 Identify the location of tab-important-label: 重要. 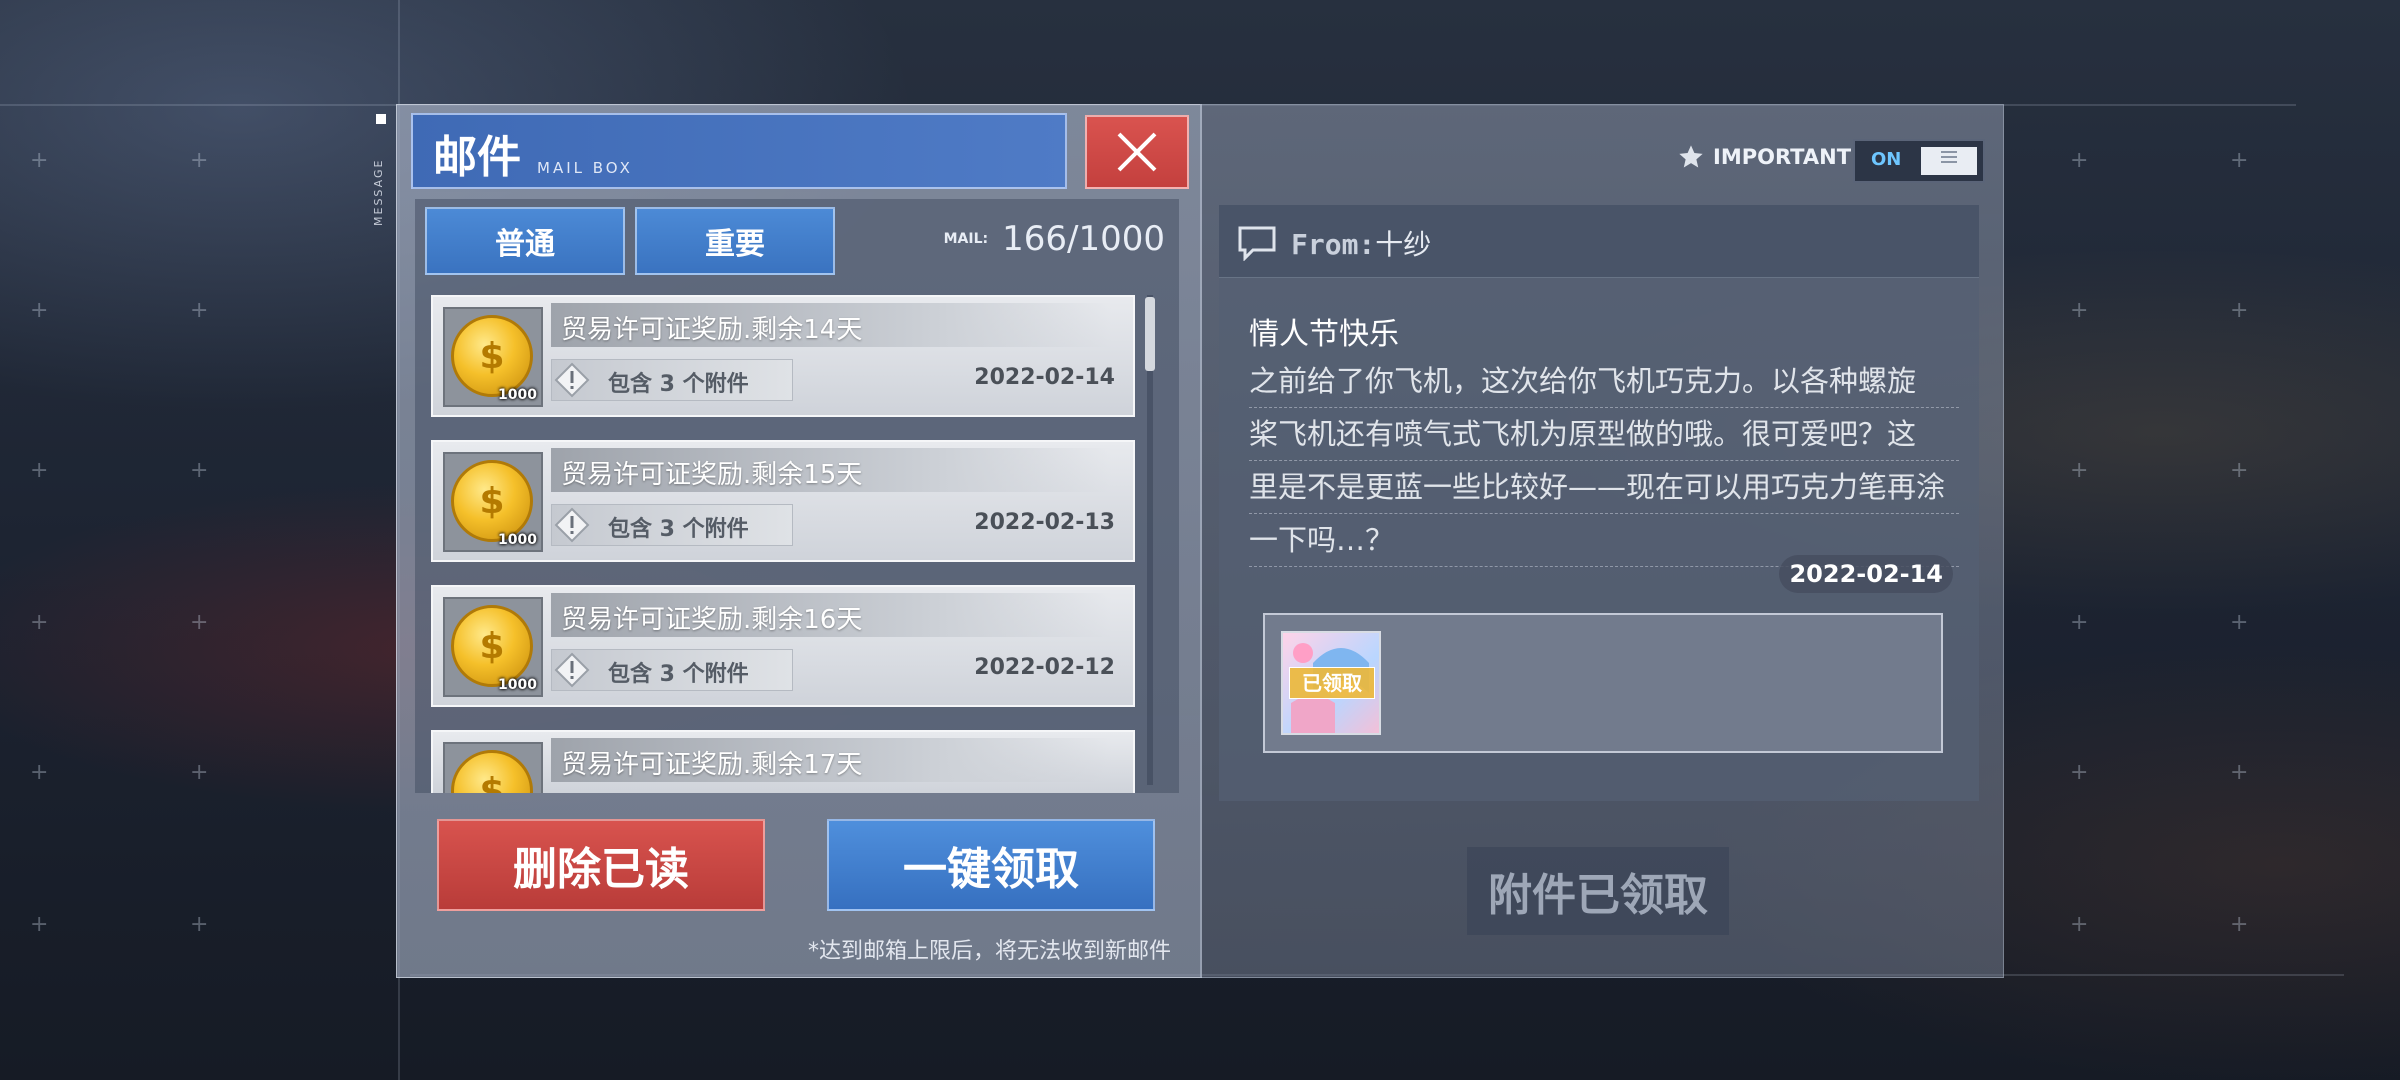
(735, 244).